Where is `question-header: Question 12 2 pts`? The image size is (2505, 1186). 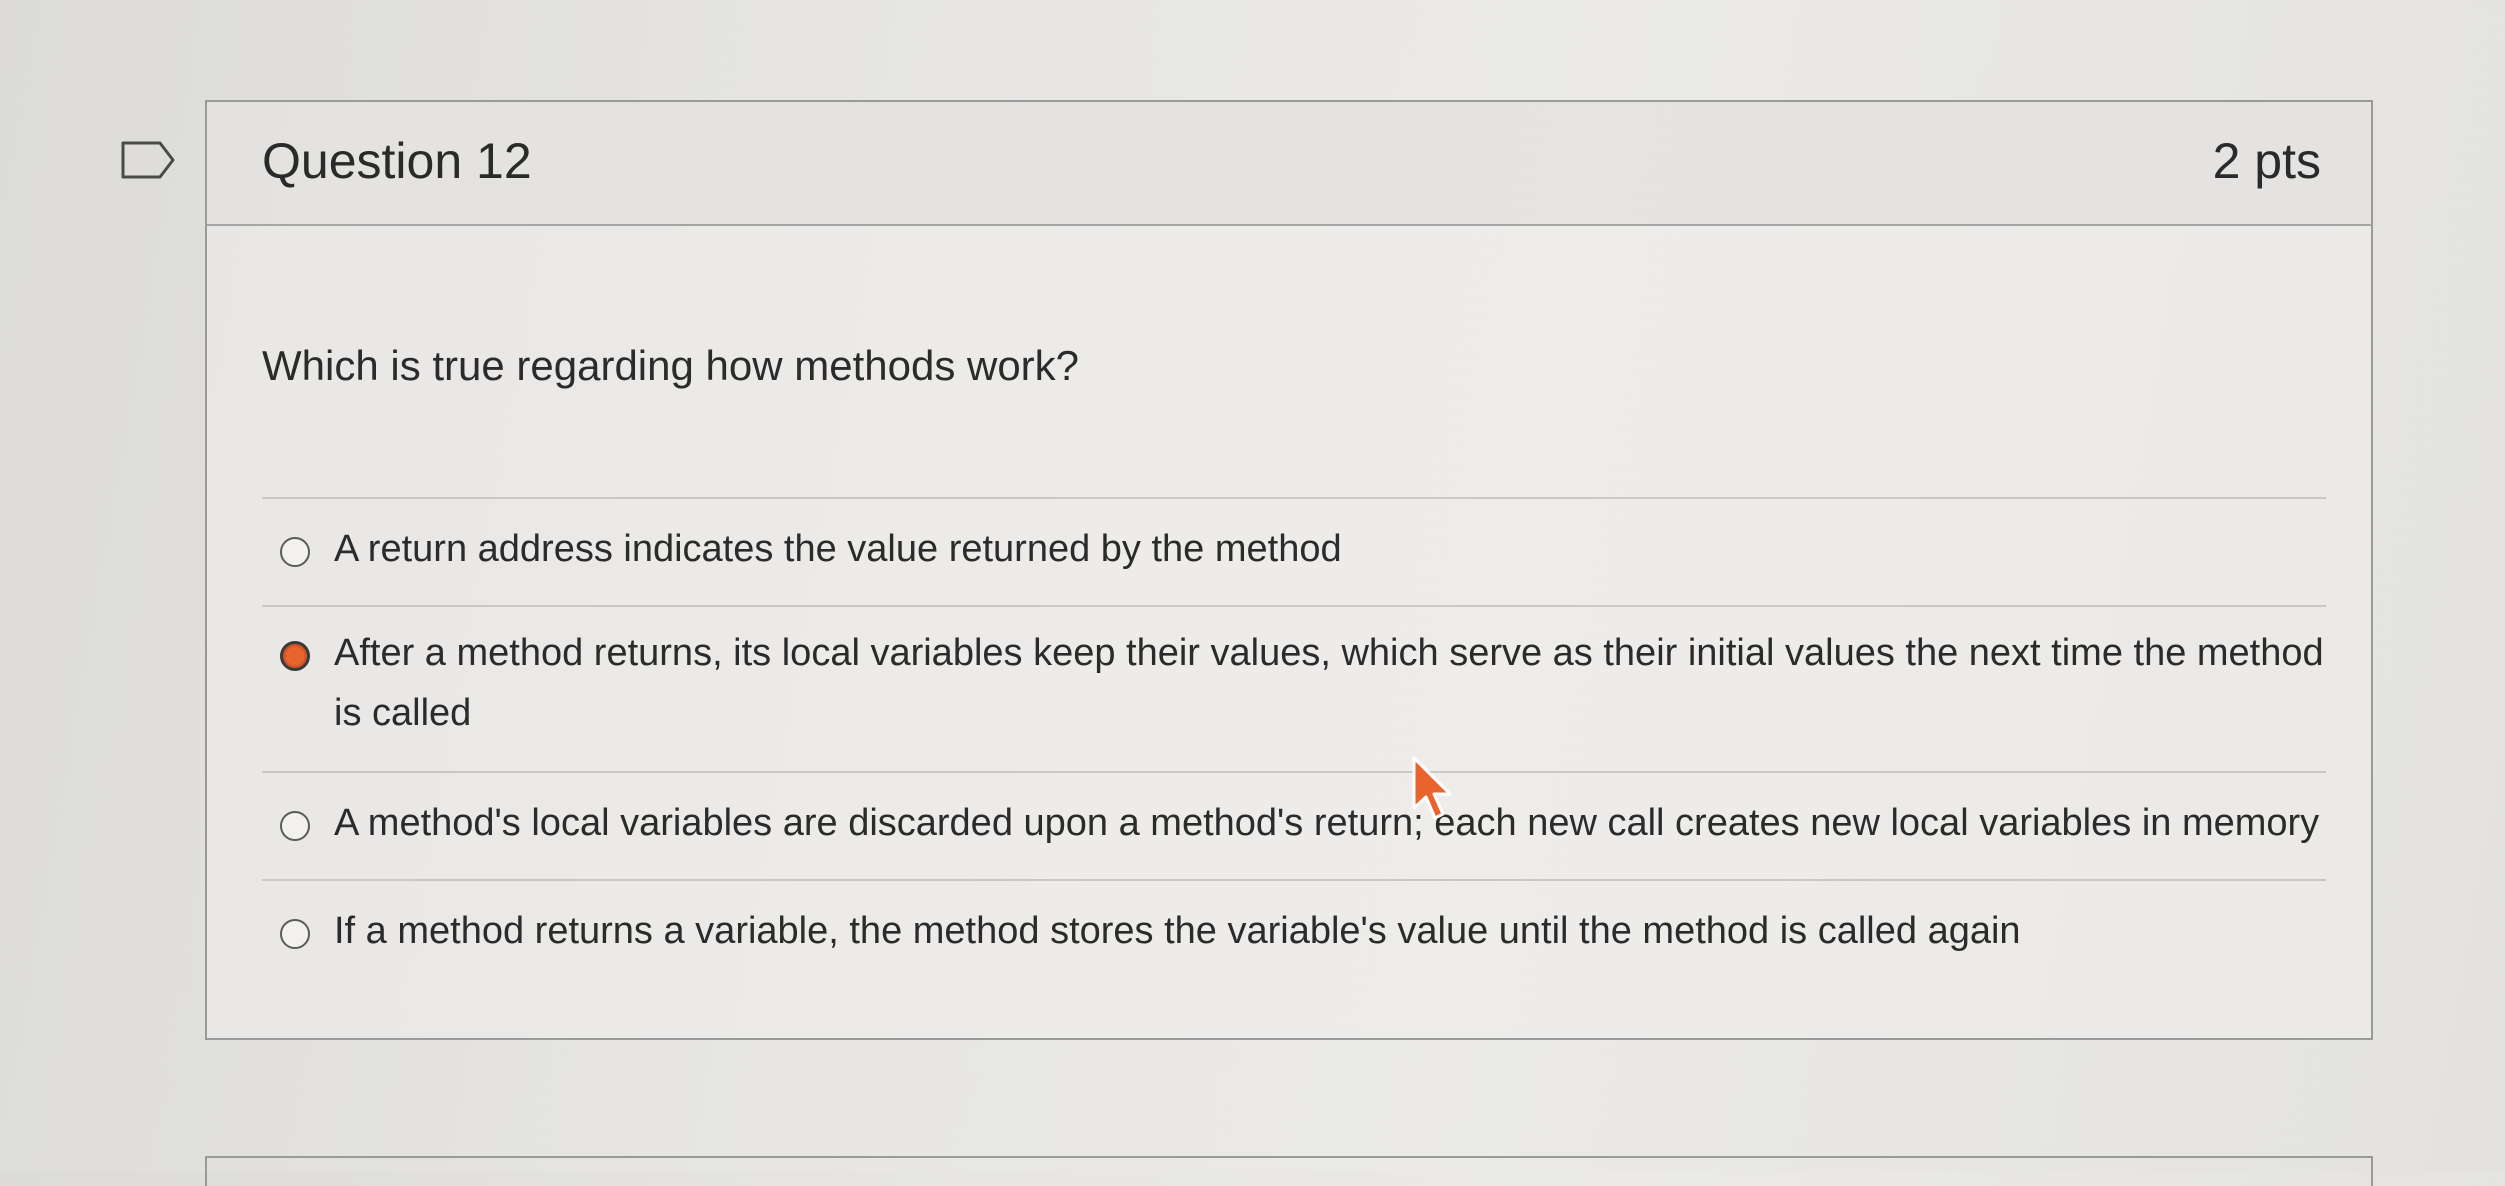
question-header: Question 12 2 pts is located at coordinates (1289, 164).